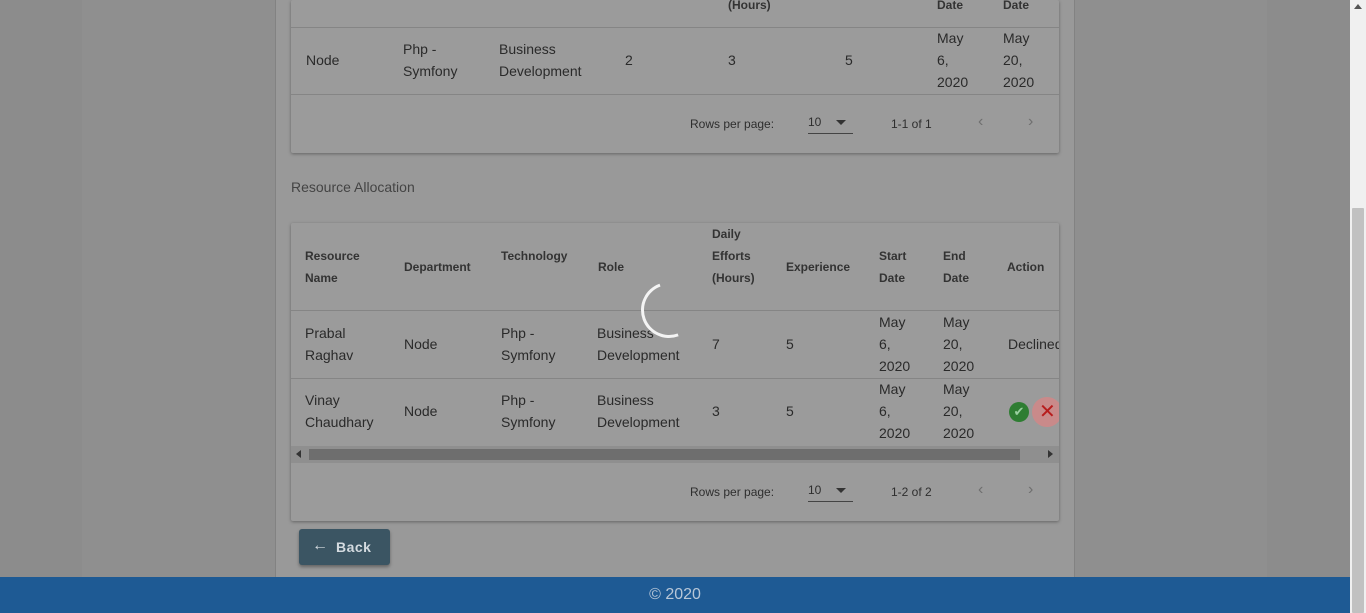 Image resolution: width=1366 pixels, height=613 pixels. I want to click on page-gutter-right, so click(1171, 288).